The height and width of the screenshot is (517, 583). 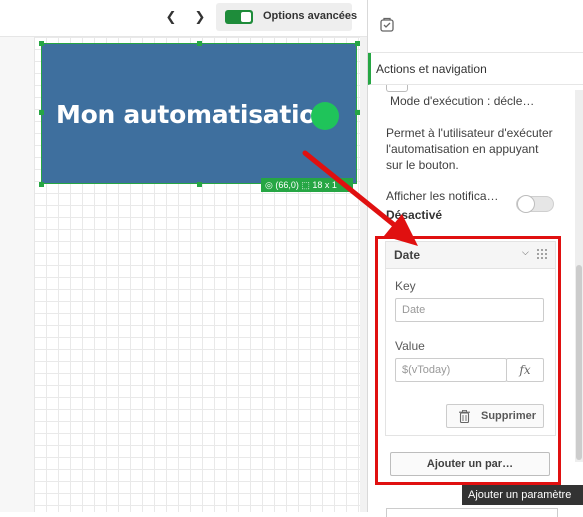 What do you see at coordinates (522, 495) in the screenshot?
I see `tooltip: Ajouter un paramètre` at bounding box center [522, 495].